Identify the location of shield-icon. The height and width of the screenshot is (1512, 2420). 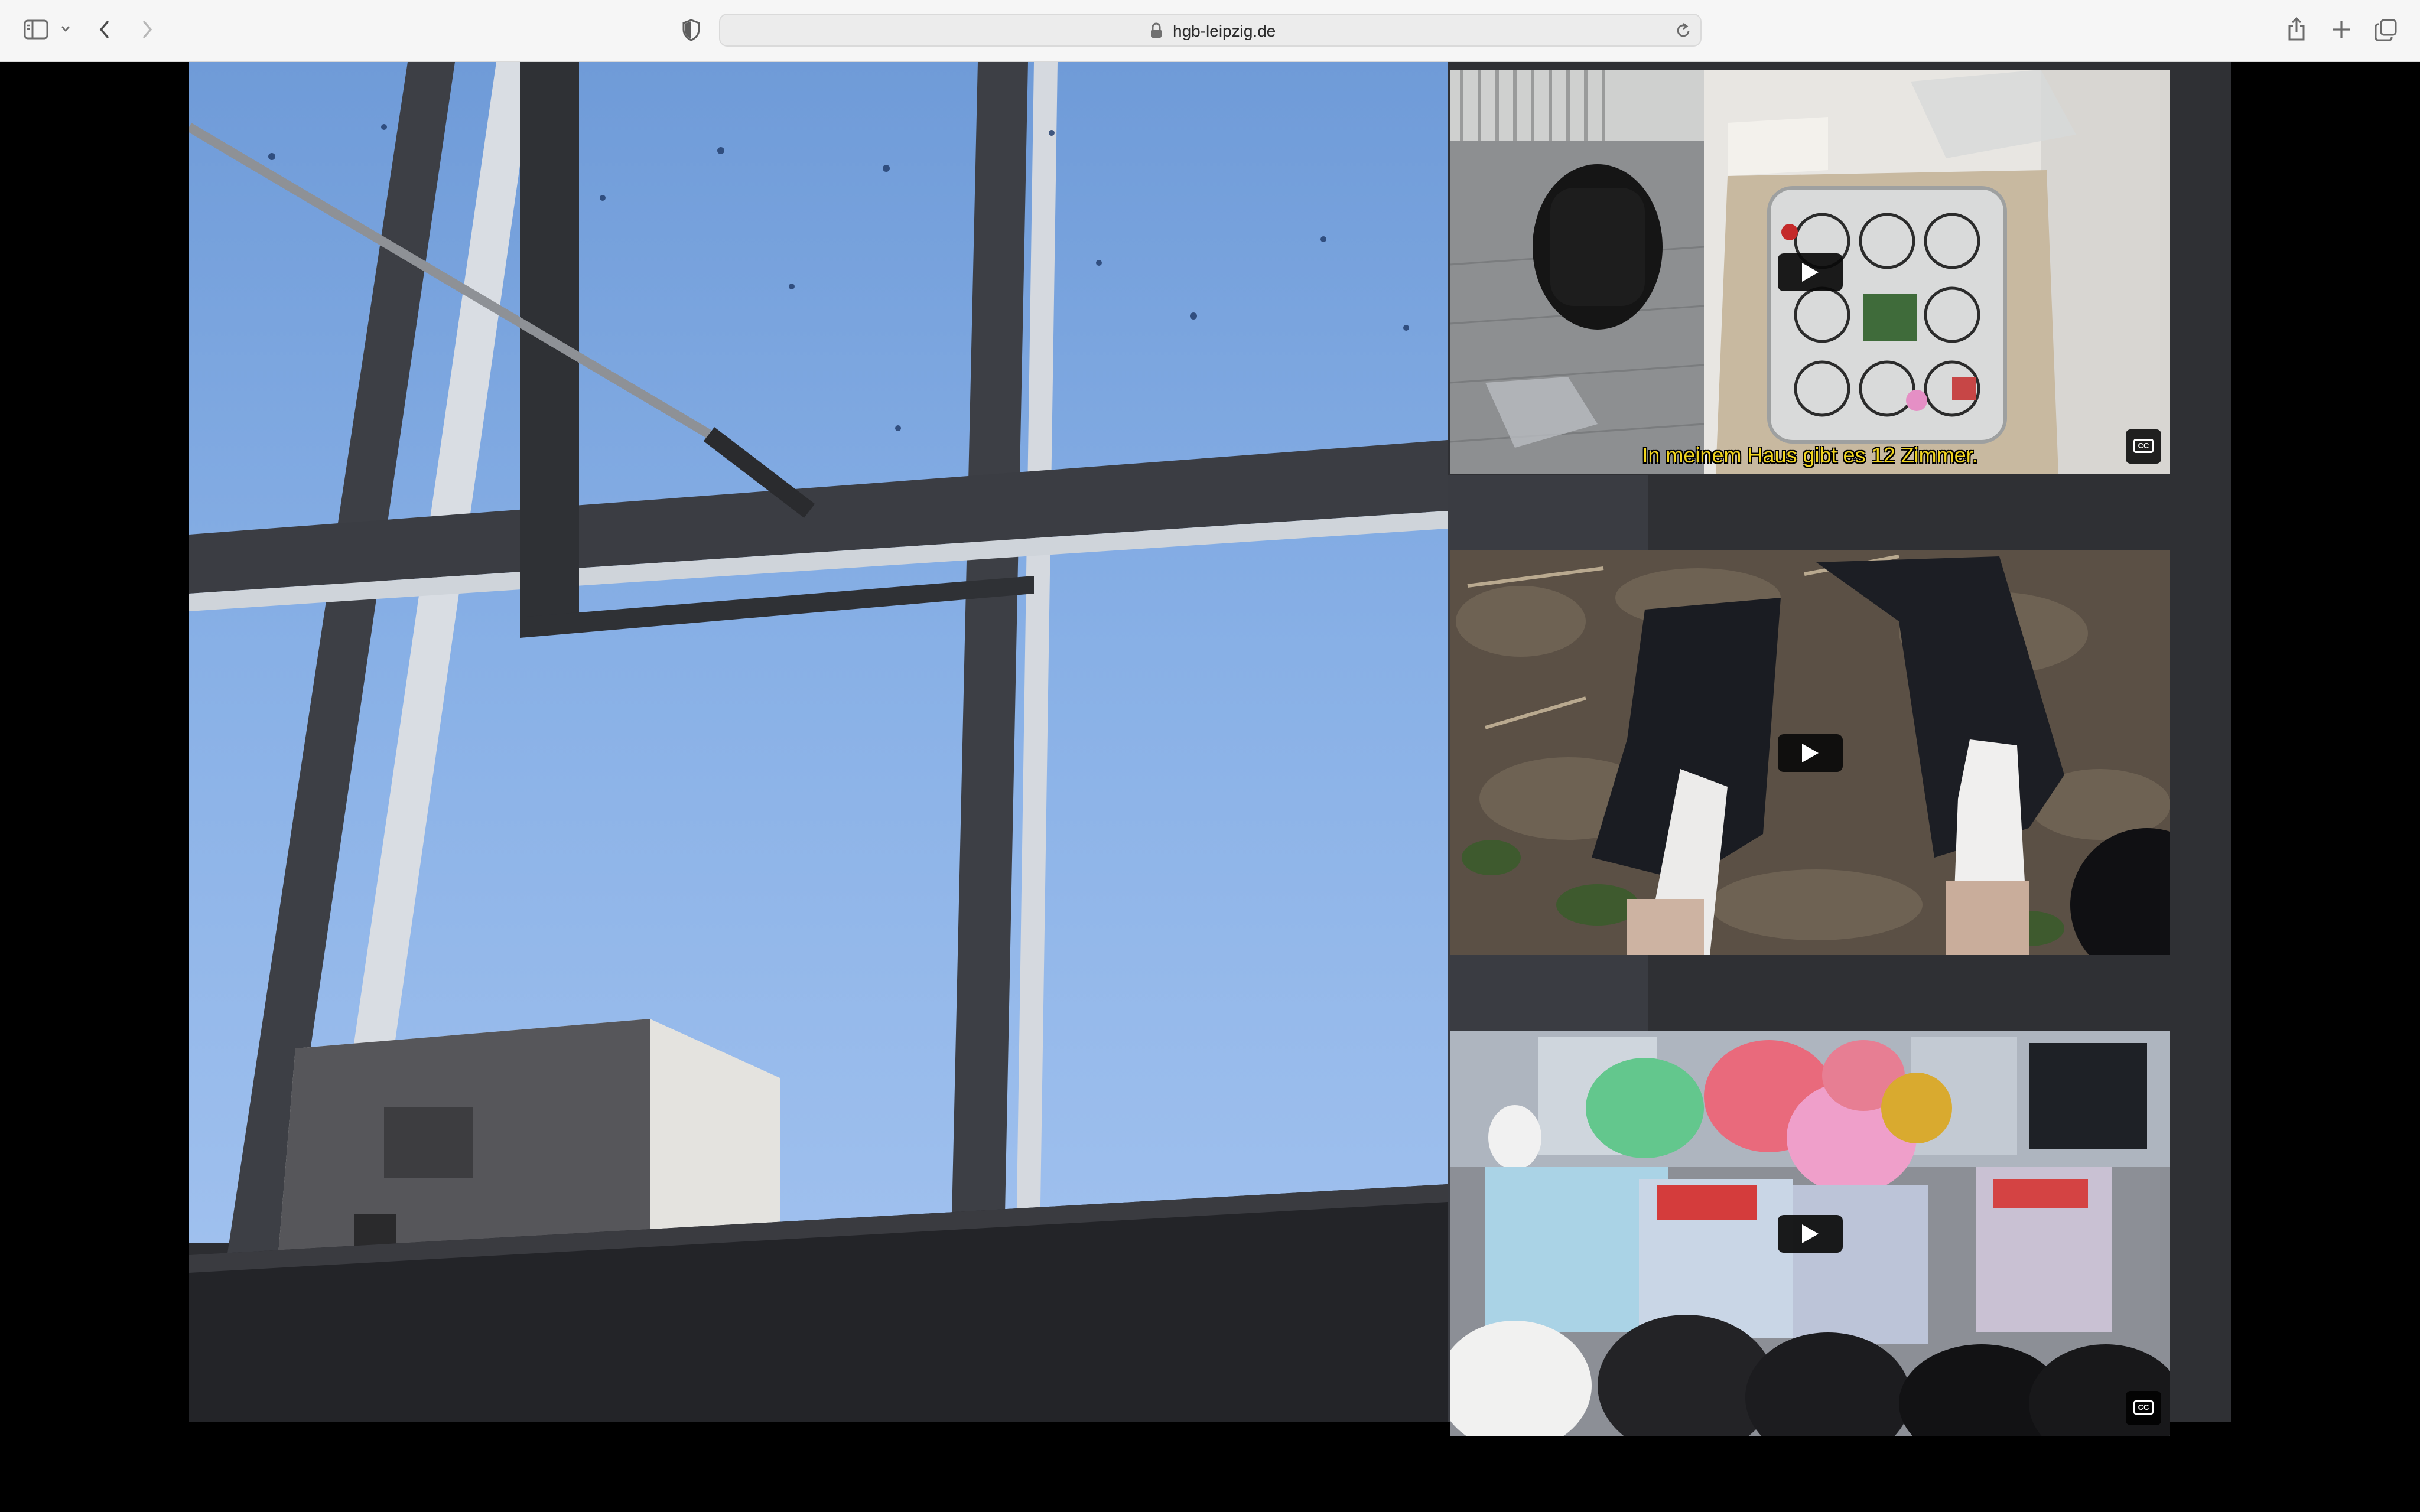
(691, 30).